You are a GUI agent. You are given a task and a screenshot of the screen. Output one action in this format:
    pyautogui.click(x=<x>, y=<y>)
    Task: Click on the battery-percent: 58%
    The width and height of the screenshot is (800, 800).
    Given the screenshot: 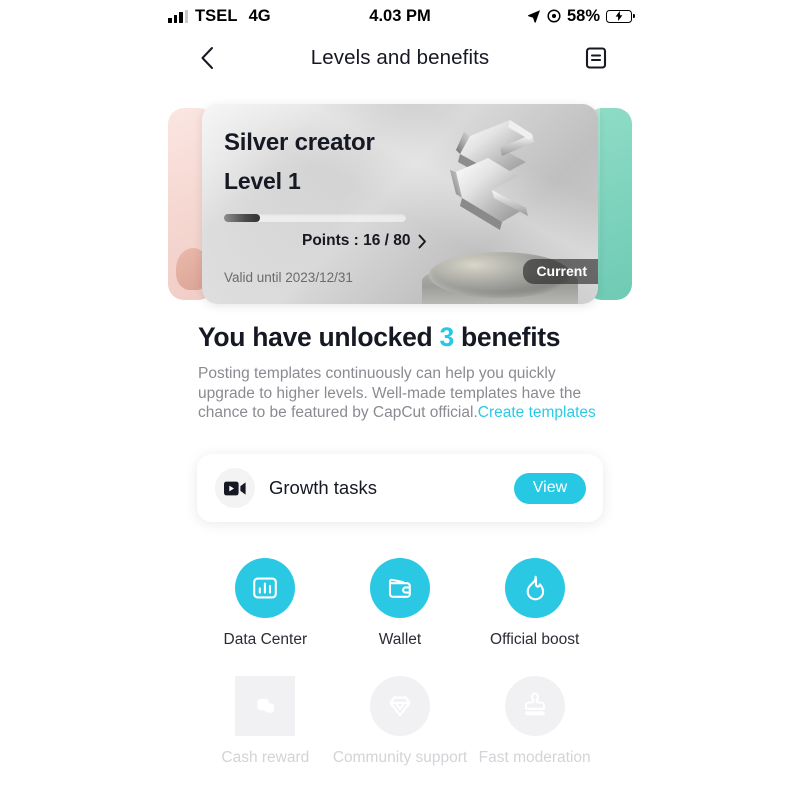 What is the action you would take?
    pyautogui.click(x=583, y=15)
    